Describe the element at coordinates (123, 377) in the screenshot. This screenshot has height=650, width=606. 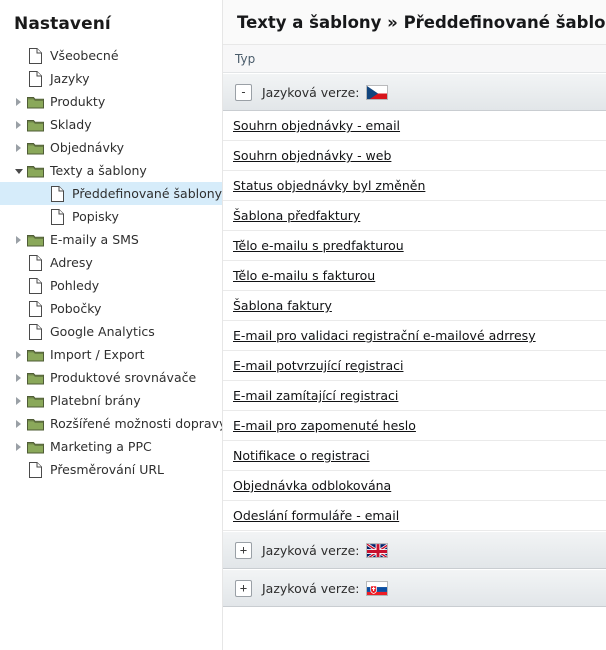
I see `sidebar-item-label: Produktové srovnávače` at that location.